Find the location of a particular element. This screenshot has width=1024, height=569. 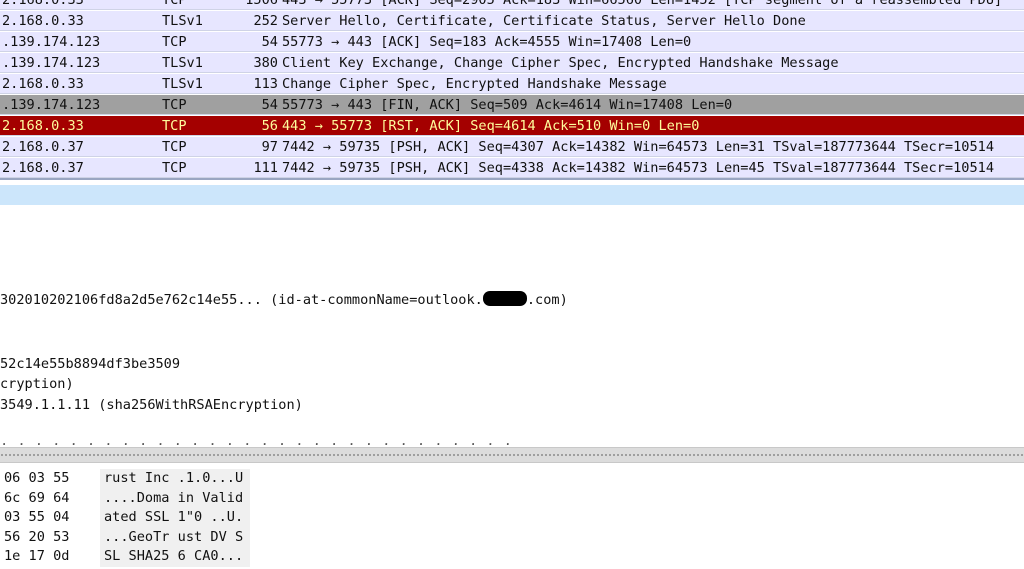

bytes-ascii-line: ated SSL 1"0 ..U. is located at coordinates (175, 518).